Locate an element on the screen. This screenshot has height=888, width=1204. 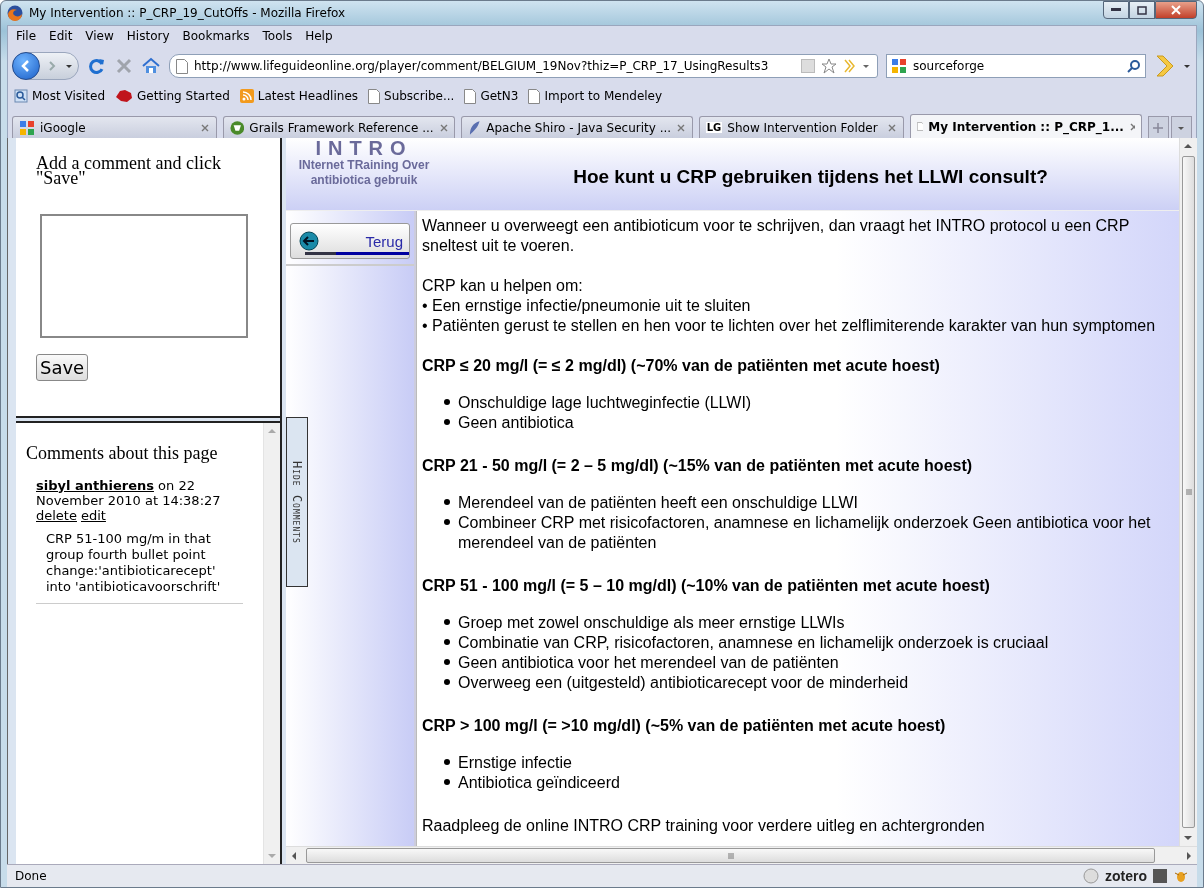
bookmark-item: Latest Headlines is located at coordinates (298, 96).